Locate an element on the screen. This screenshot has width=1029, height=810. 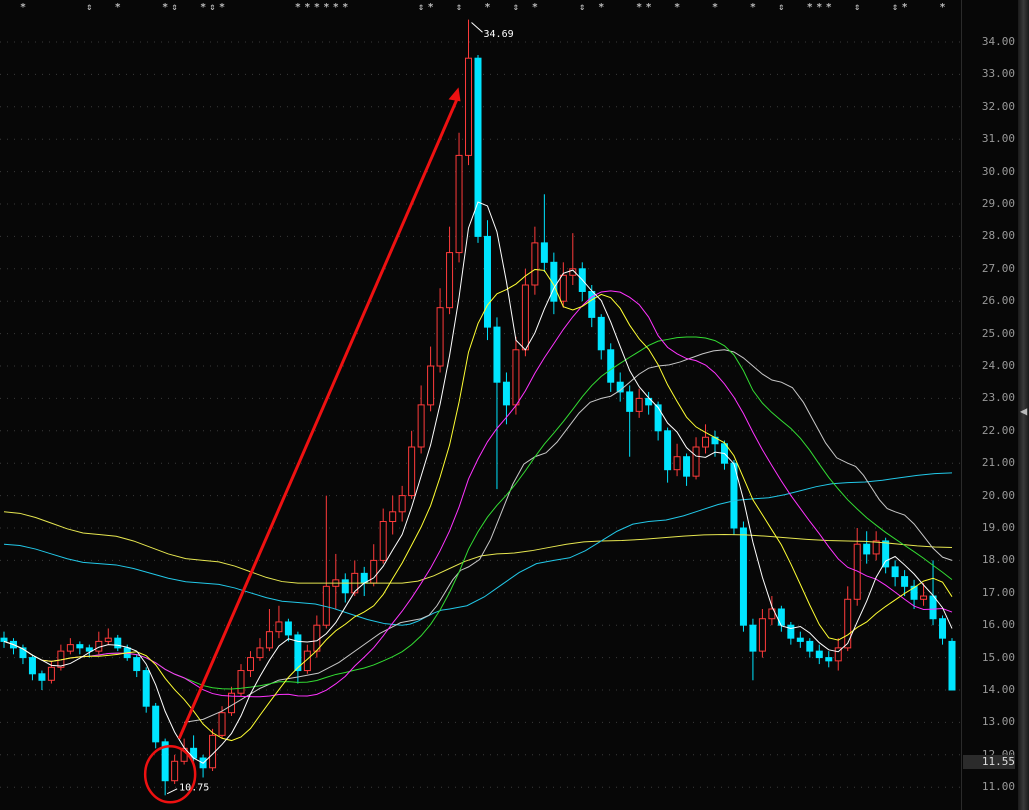
axis-divider is located at coordinates (961, 405).